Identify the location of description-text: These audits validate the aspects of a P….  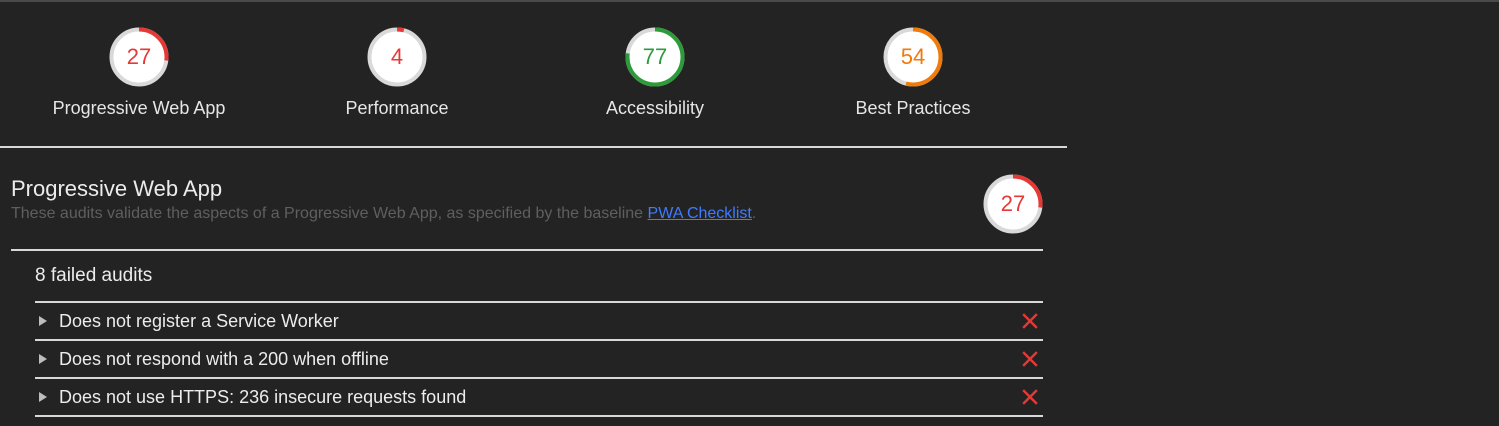
(329, 213).